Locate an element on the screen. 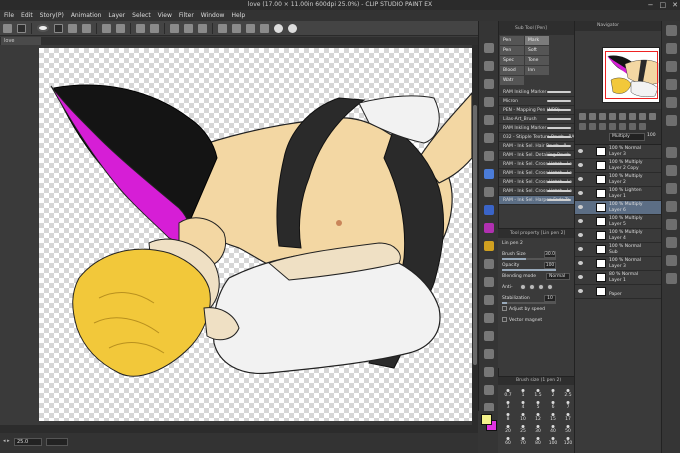 Image resolution: width=680 pixels, height=453 pixels. brush-size-value: 30.0 is located at coordinates (550, 254).